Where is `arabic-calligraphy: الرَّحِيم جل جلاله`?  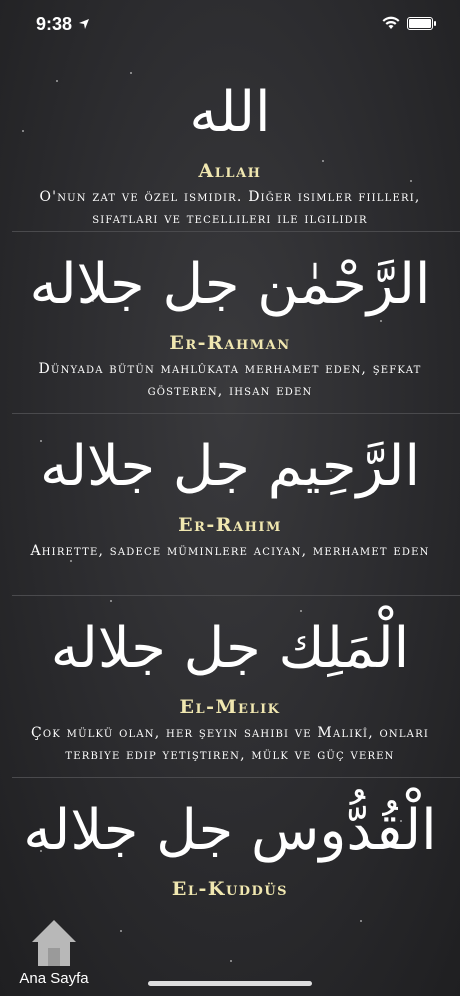 arabic-calligraphy: الرَّحِيم جل جلاله is located at coordinates (230, 466).